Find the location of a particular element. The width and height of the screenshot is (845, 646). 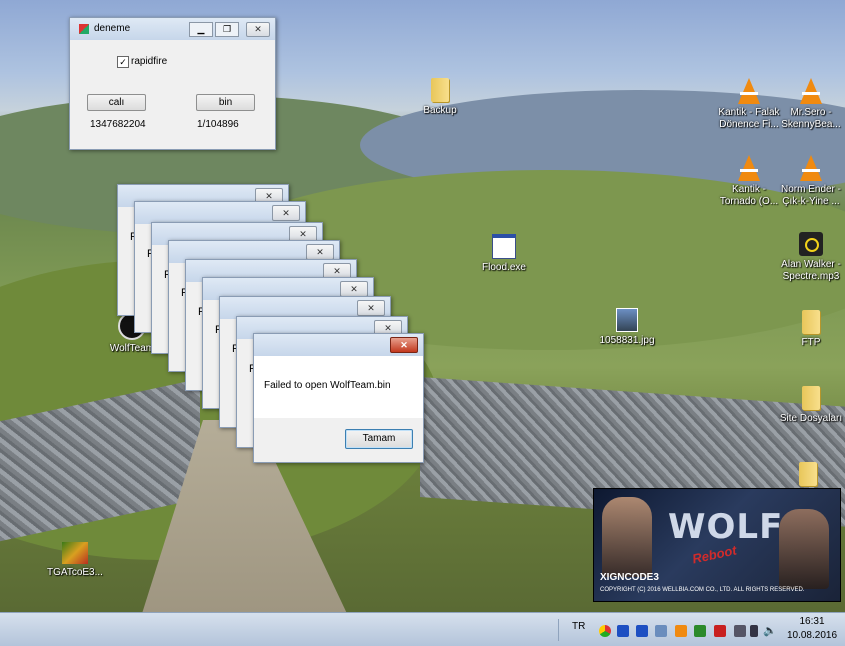

clock-time: 16:31 is located at coordinates (812, 621).